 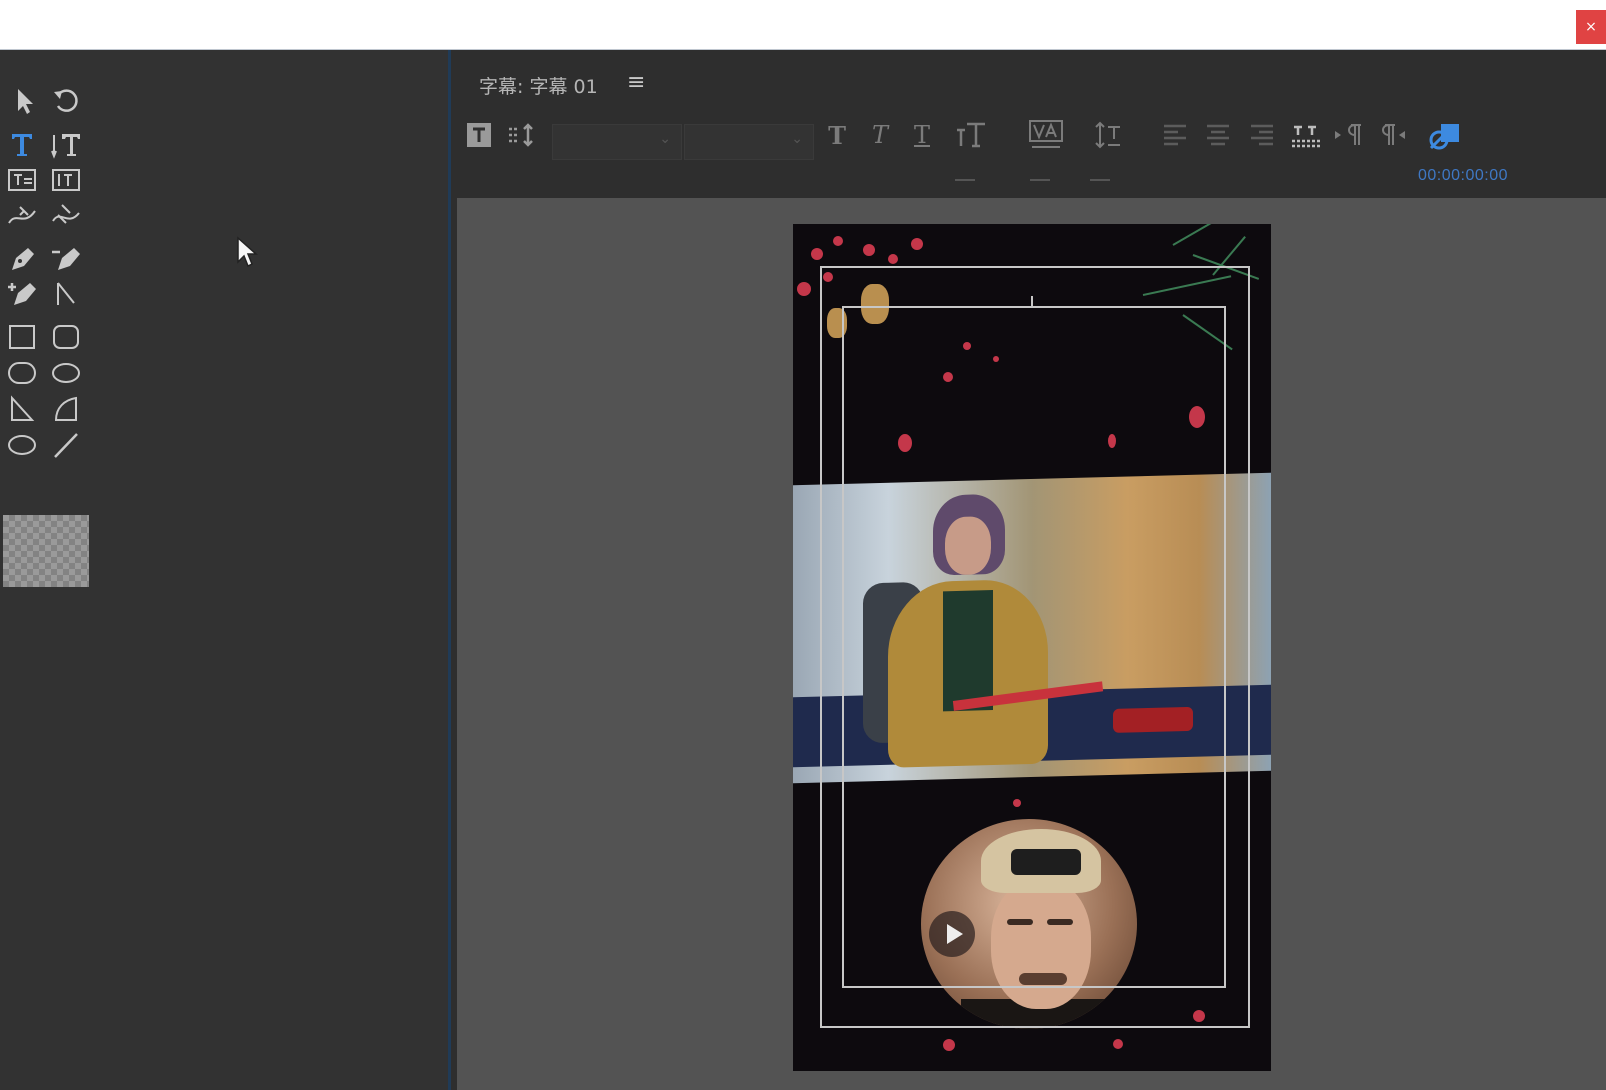 I want to click on align-center-button, so click(x=1218, y=135).